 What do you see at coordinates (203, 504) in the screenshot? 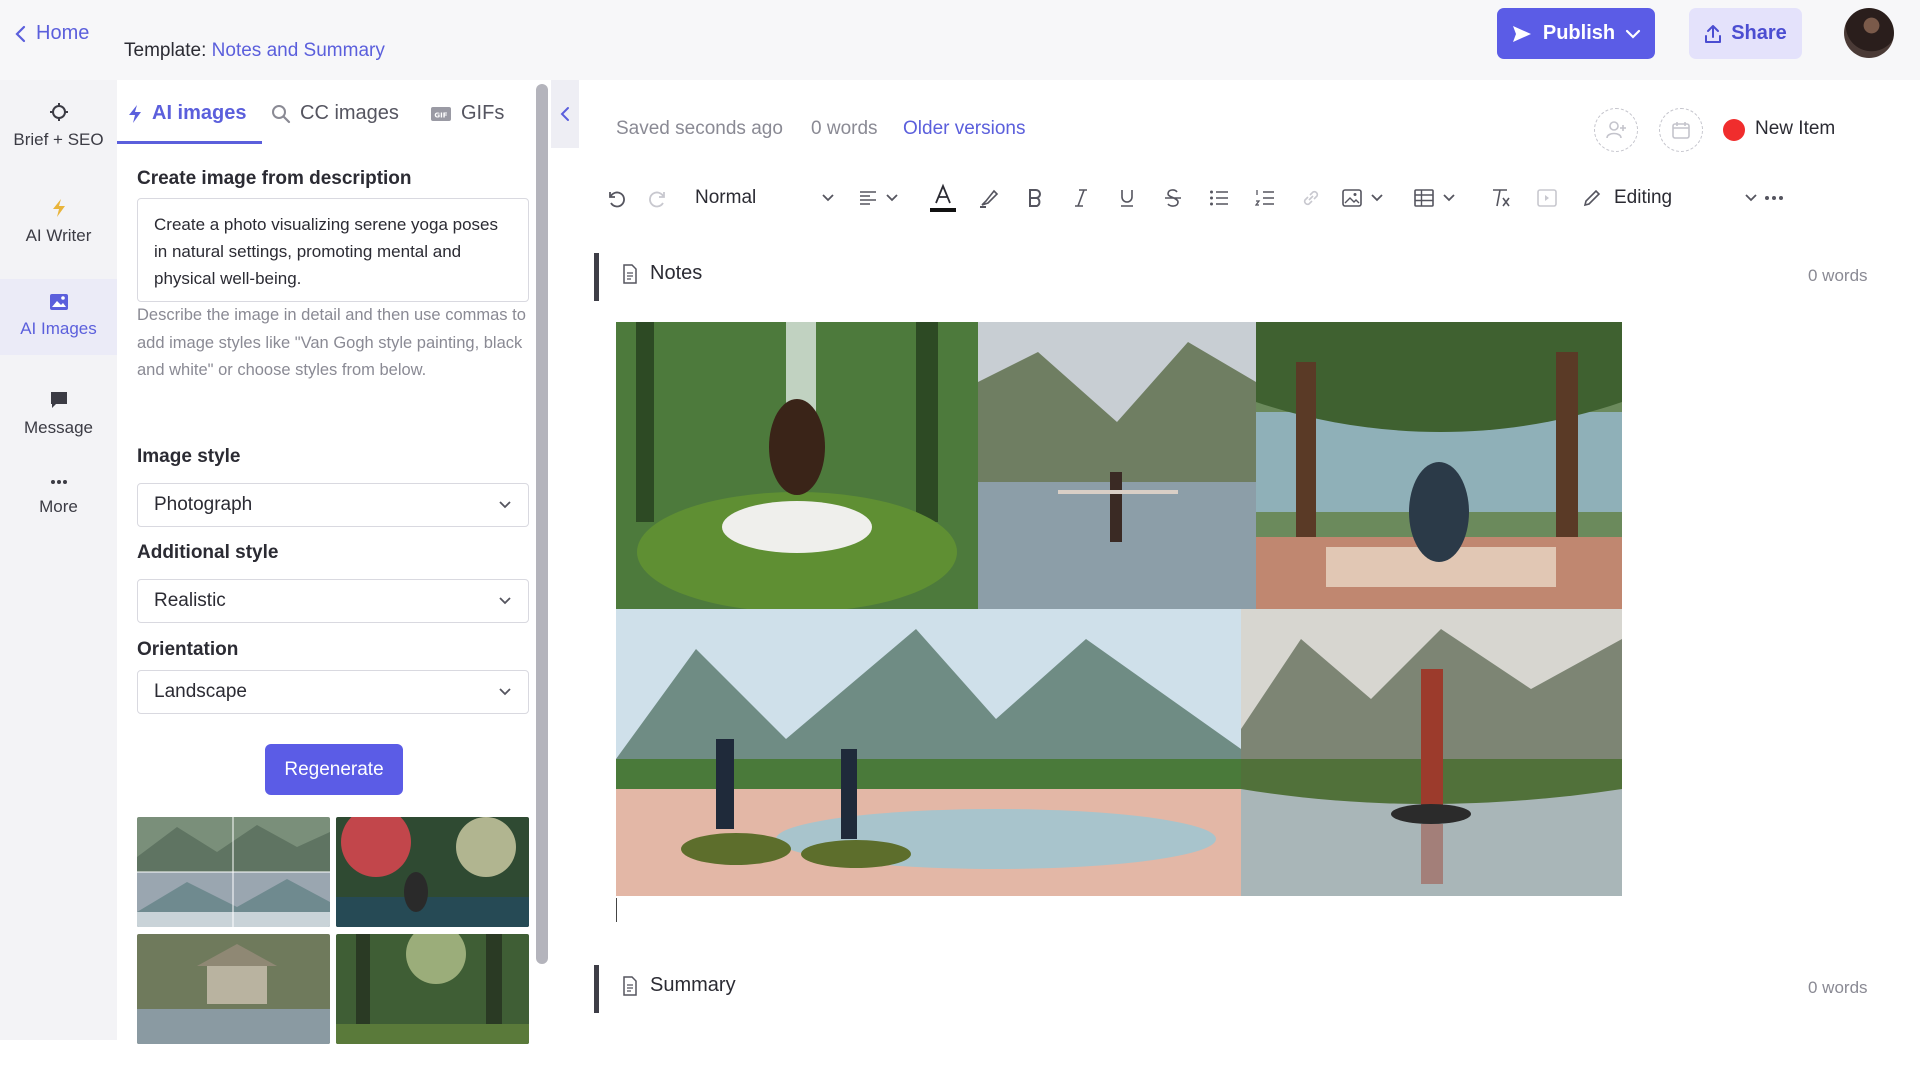
I see `image-style-value: Photograph` at bounding box center [203, 504].